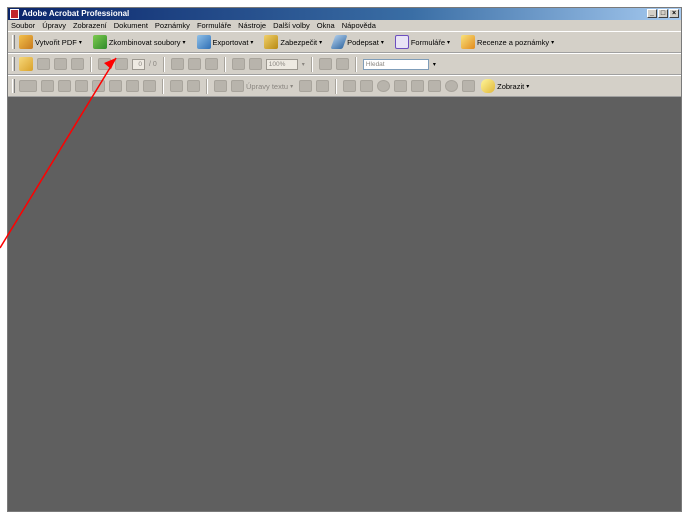 This screenshot has width=687, height=518. Describe the element at coordinates (177, 64) in the screenshot. I see `select-tool-icon` at that location.